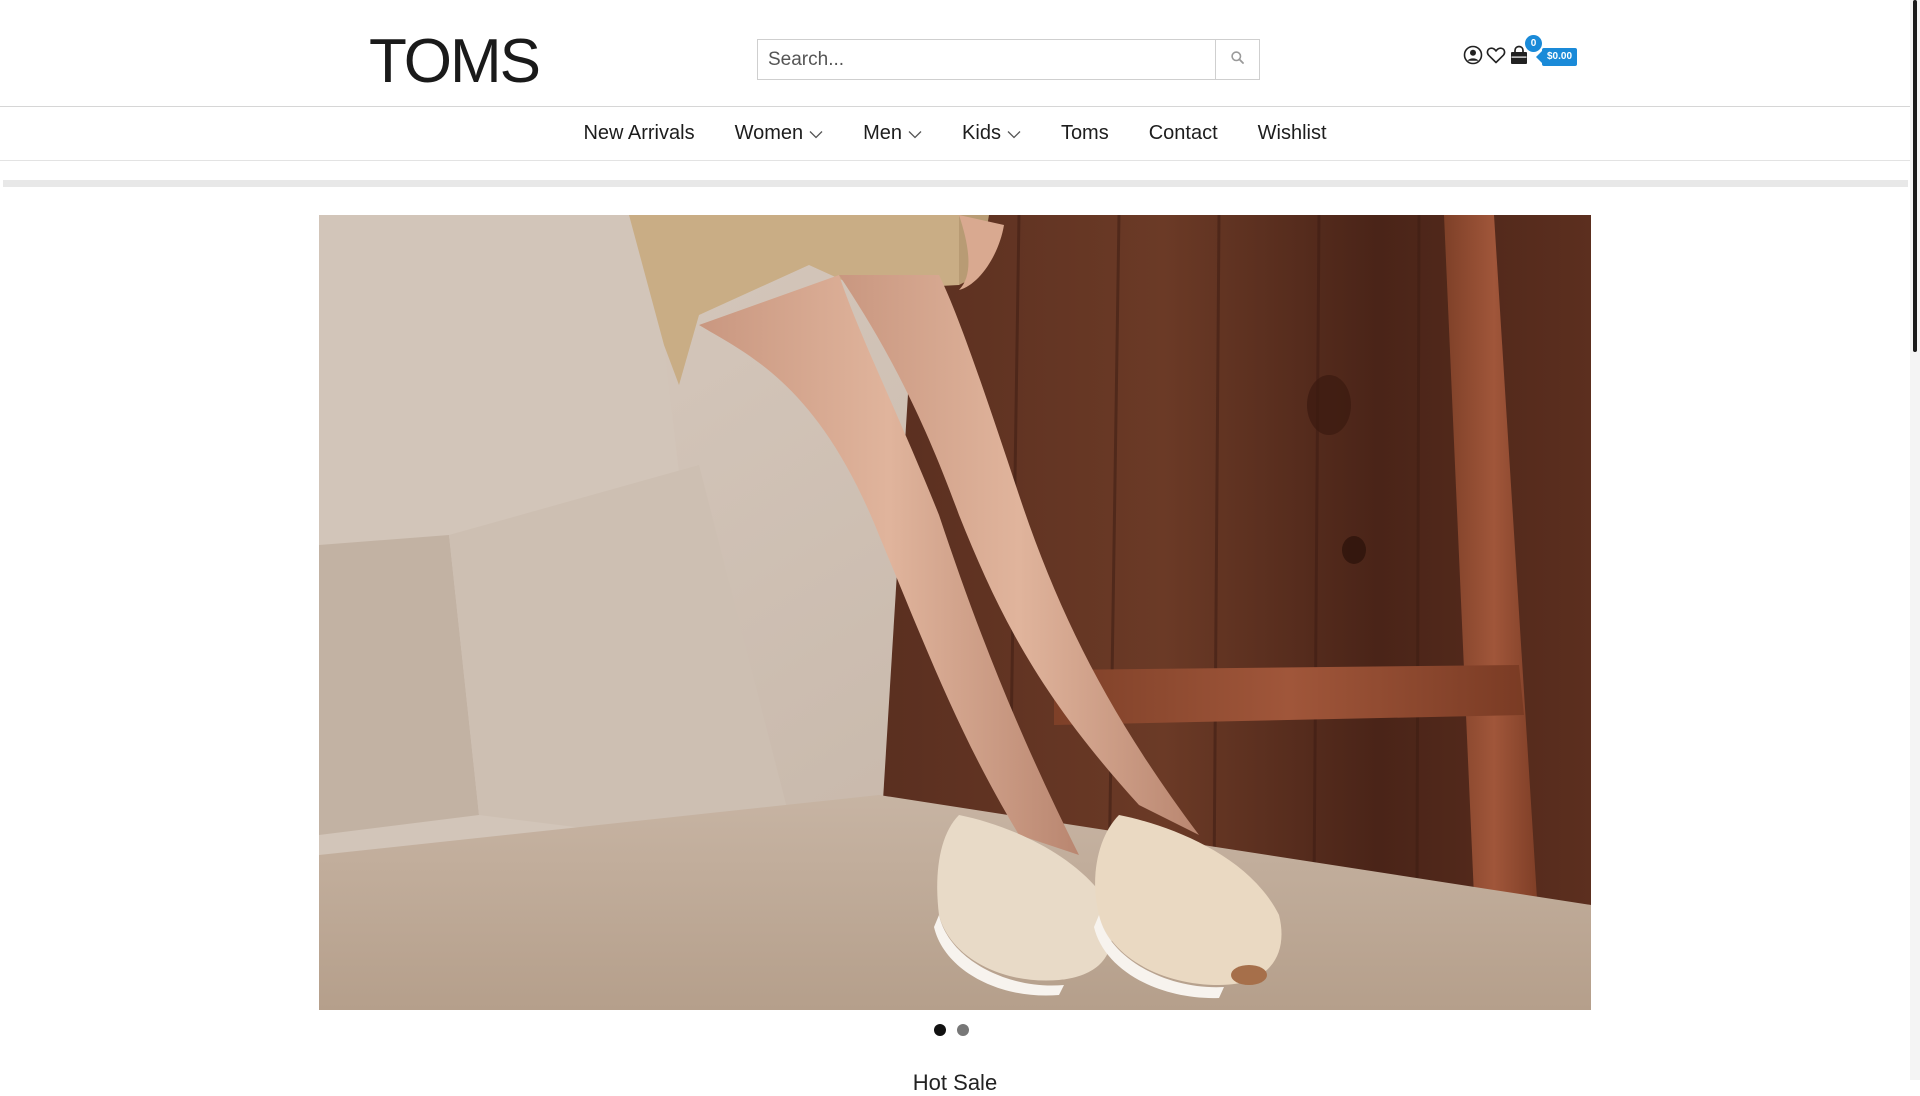 The image size is (1920, 1096). What do you see at coordinates (955, 183) in the screenshot?
I see `progress-divider` at bounding box center [955, 183].